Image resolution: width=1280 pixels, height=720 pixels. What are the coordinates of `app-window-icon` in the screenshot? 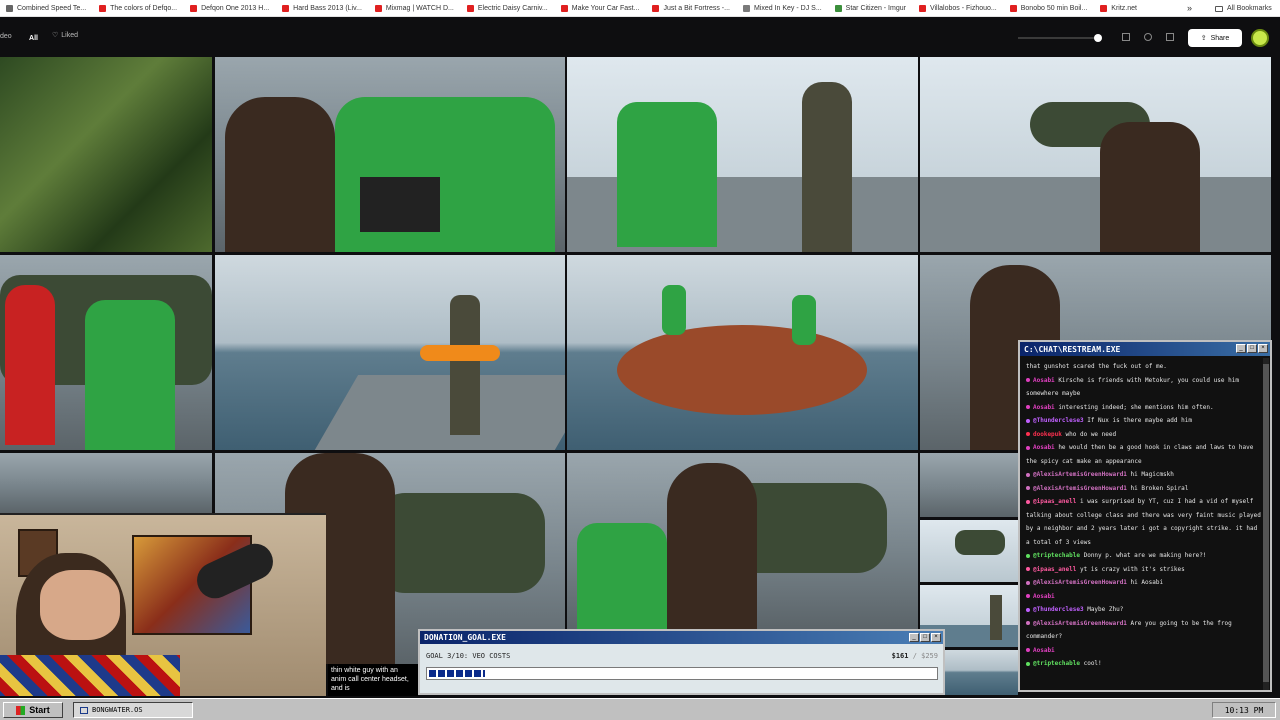 It's located at (84, 710).